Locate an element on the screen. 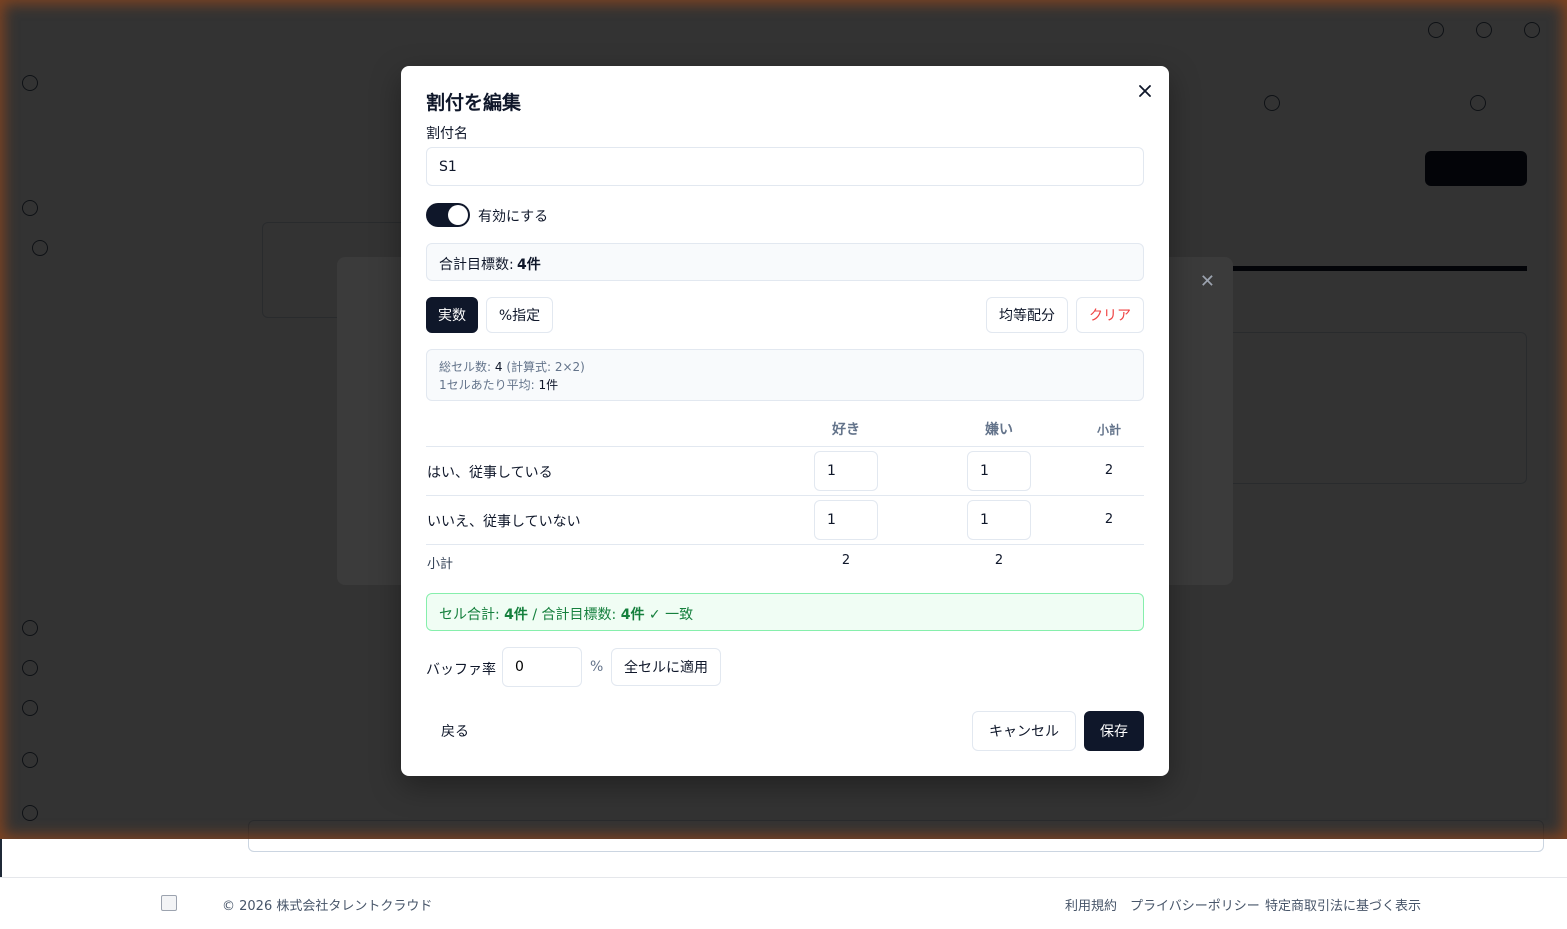 This screenshot has height=929, width=1567. commerce-law-link: 特定商取引法に基づく表示 is located at coordinates (1343, 904).